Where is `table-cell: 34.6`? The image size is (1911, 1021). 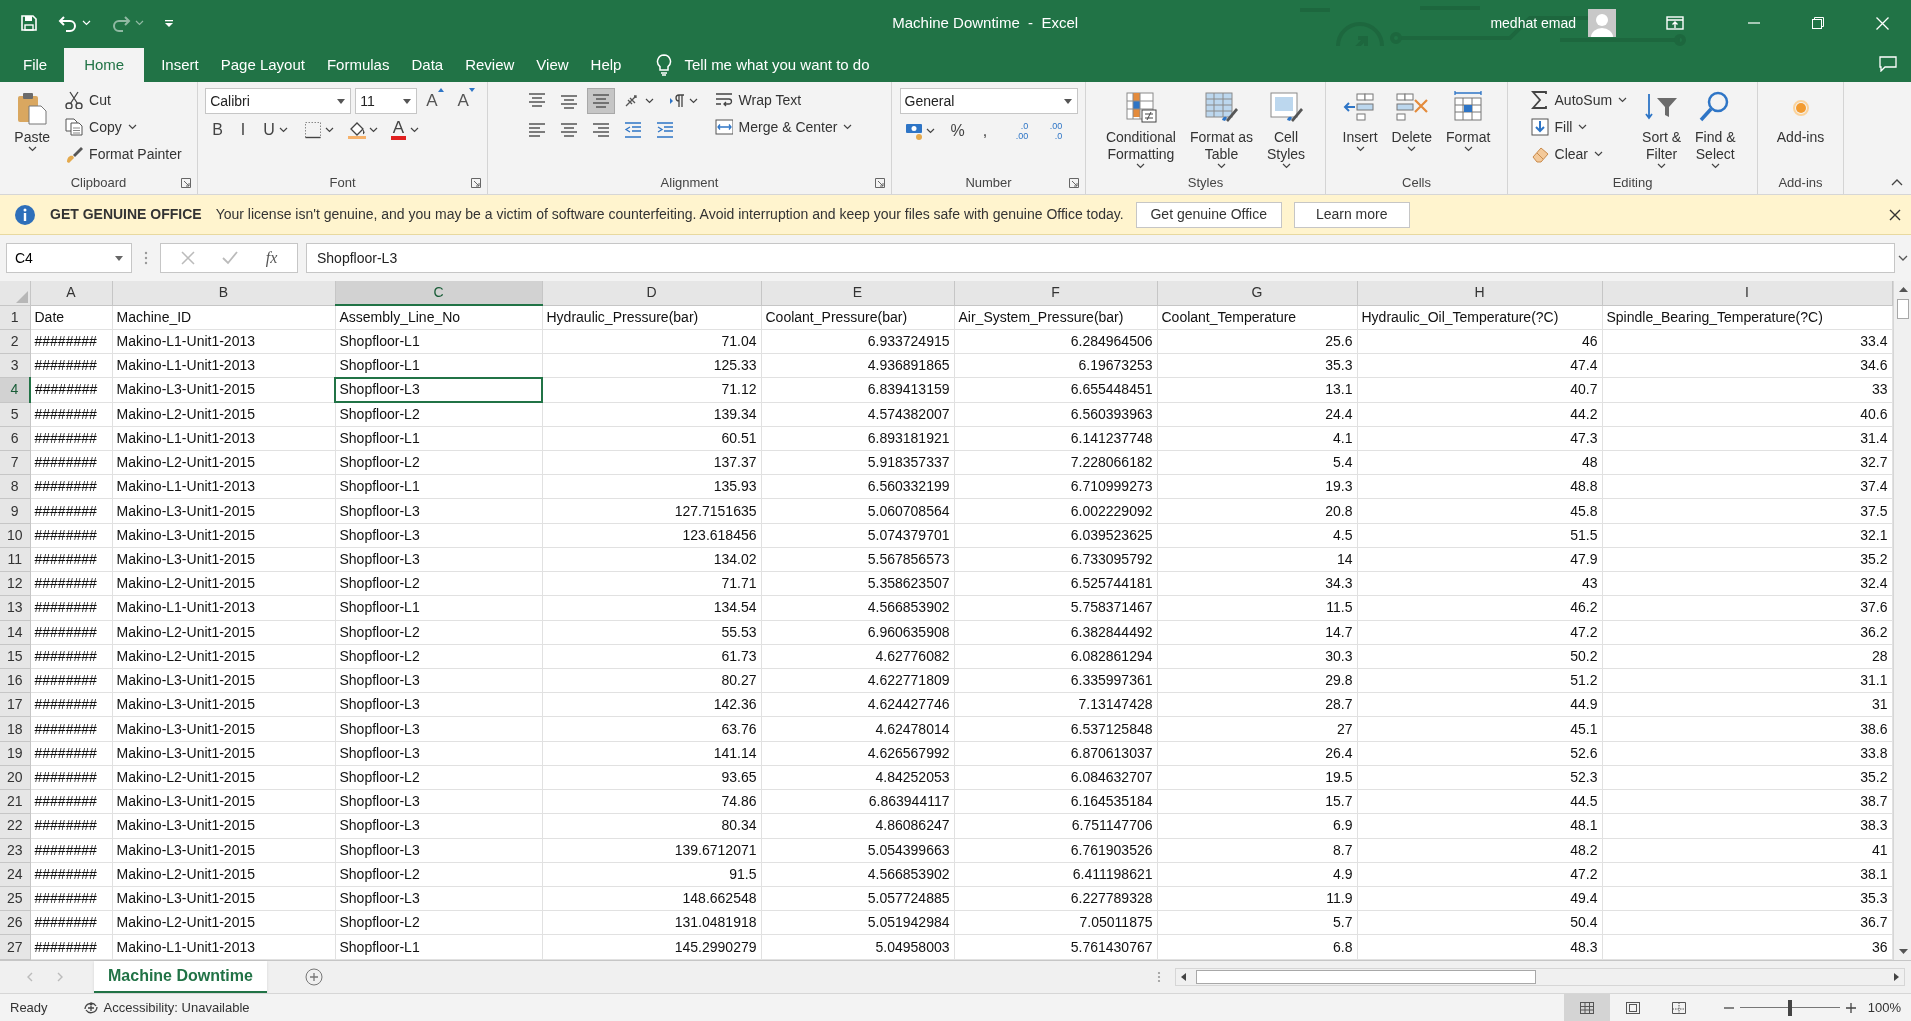
table-cell: 34.6 is located at coordinates (1747, 365).